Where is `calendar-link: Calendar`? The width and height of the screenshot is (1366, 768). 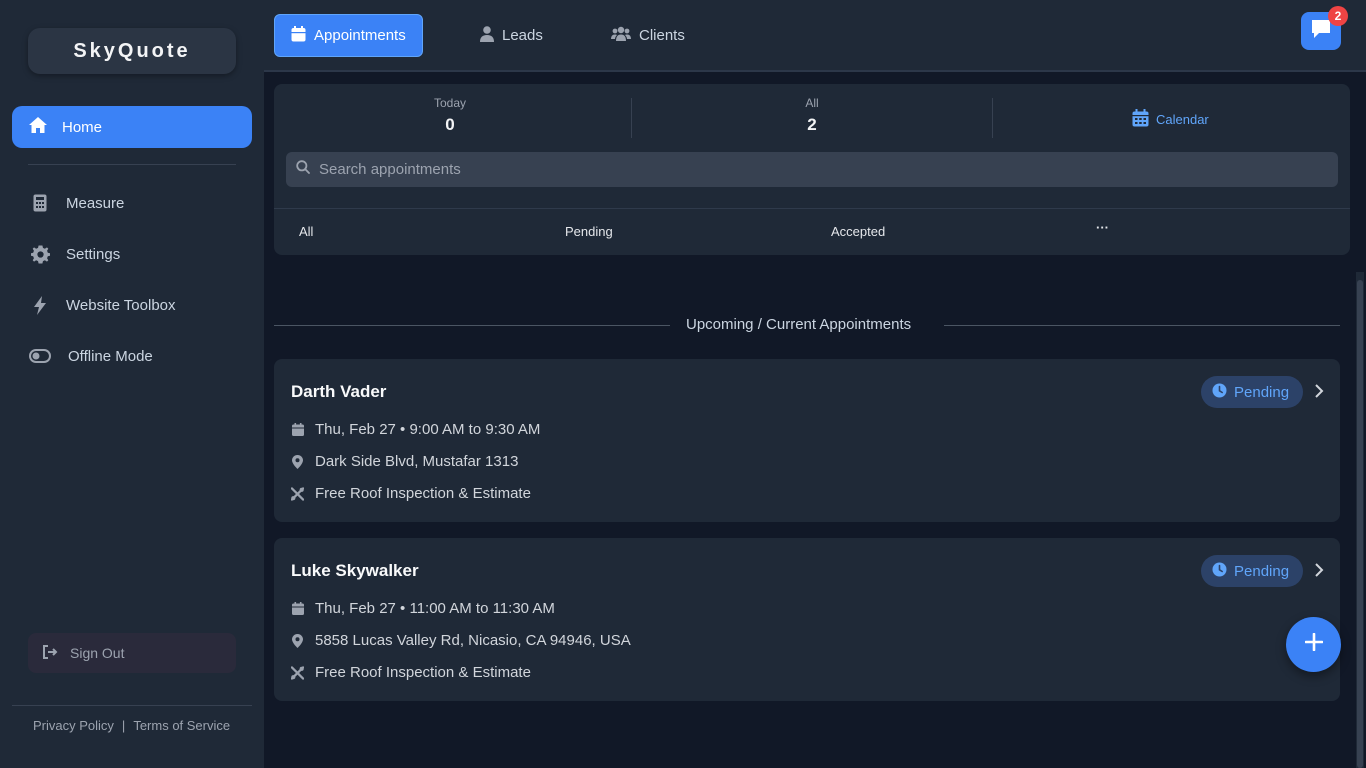 calendar-link: Calendar is located at coordinates (1170, 119).